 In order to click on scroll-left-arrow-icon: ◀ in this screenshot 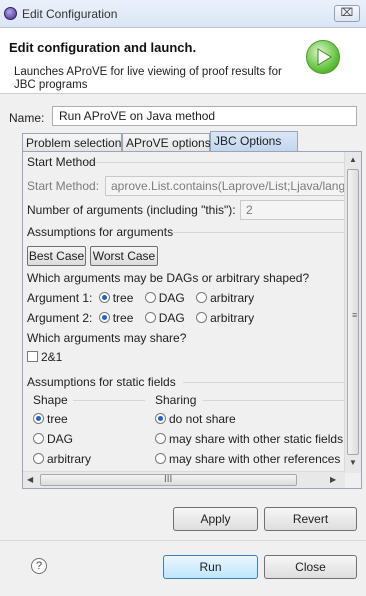, I will do `click(30, 479)`.